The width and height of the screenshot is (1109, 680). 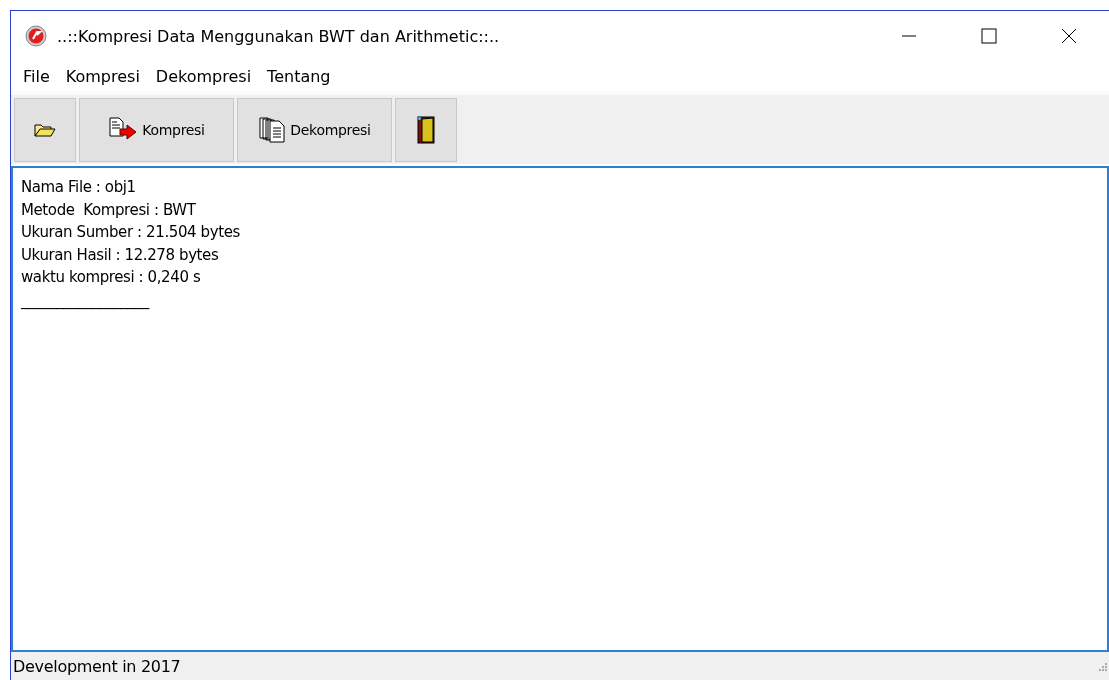 What do you see at coordinates (109, 210) in the screenshot?
I see `memo-line: Metode Kompresi : BWT` at bounding box center [109, 210].